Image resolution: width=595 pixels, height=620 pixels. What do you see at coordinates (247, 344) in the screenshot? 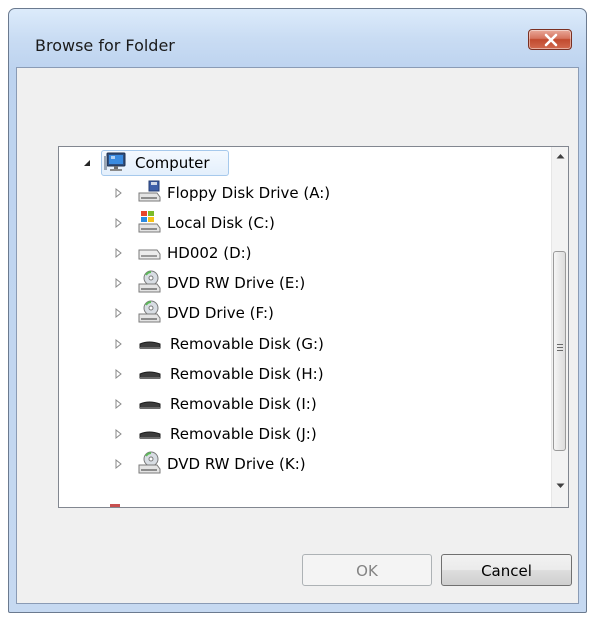
I see `tree-item-label: Removable Disk (G:)` at bounding box center [247, 344].